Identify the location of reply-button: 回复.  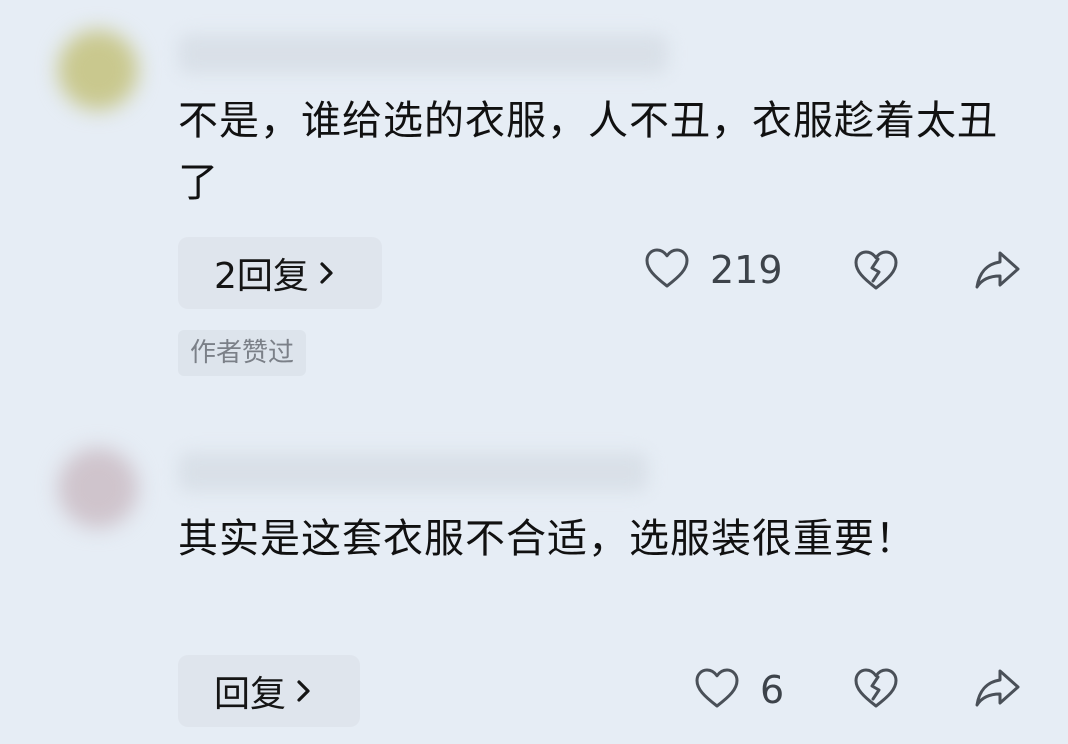
(269, 691).